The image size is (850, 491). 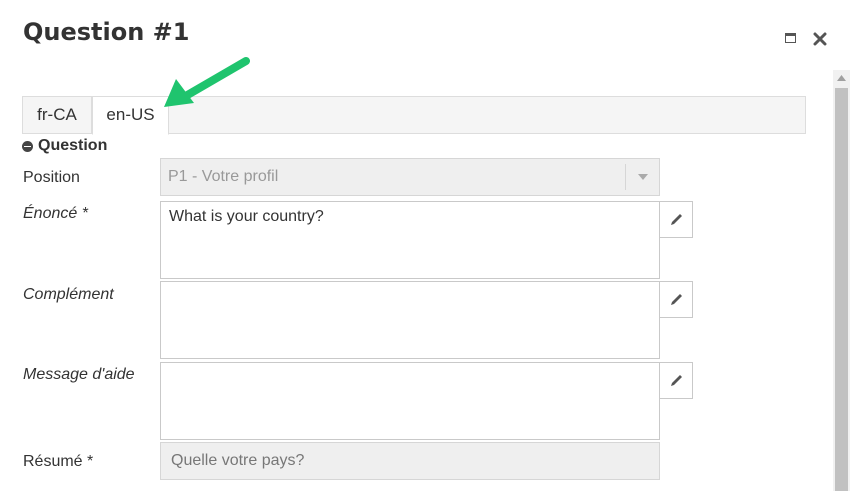 What do you see at coordinates (642, 177) in the screenshot?
I see `chevron-down-icon` at bounding box center [642, 177].